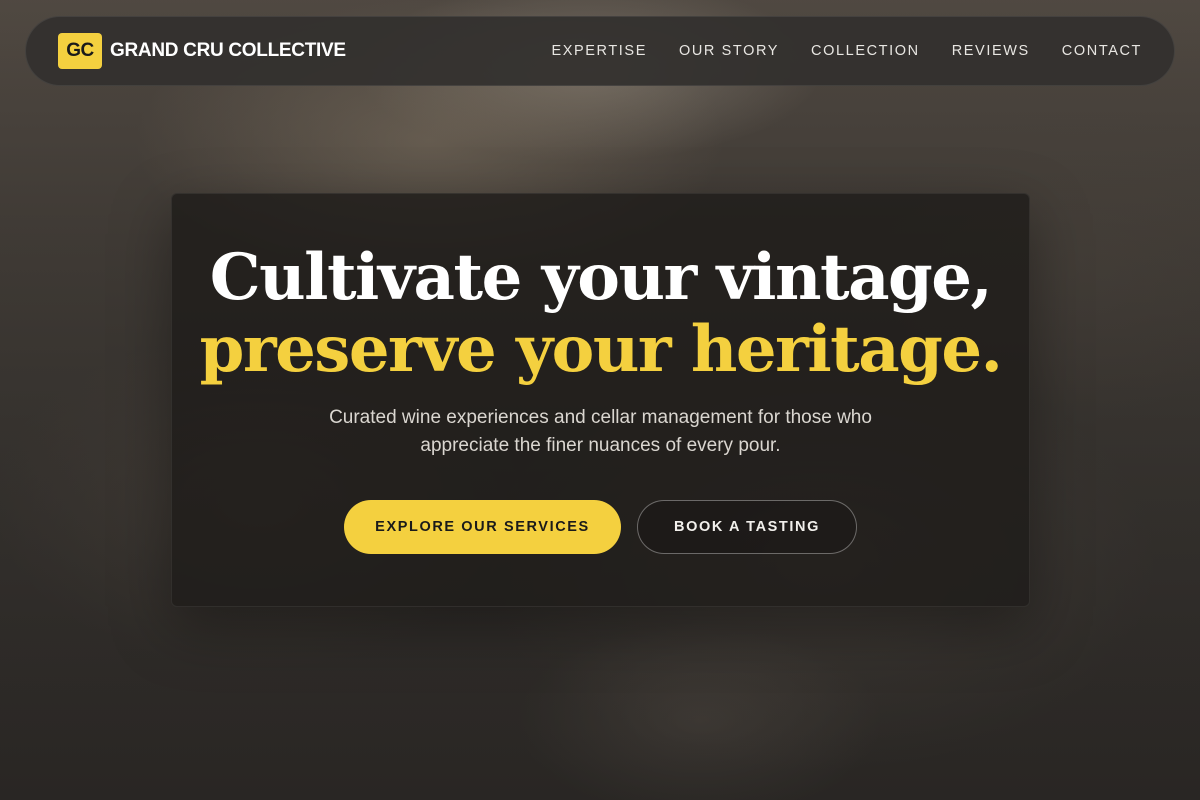  I want to click on book-tasting-button: BOOK A TASTING, so click(747, 527).